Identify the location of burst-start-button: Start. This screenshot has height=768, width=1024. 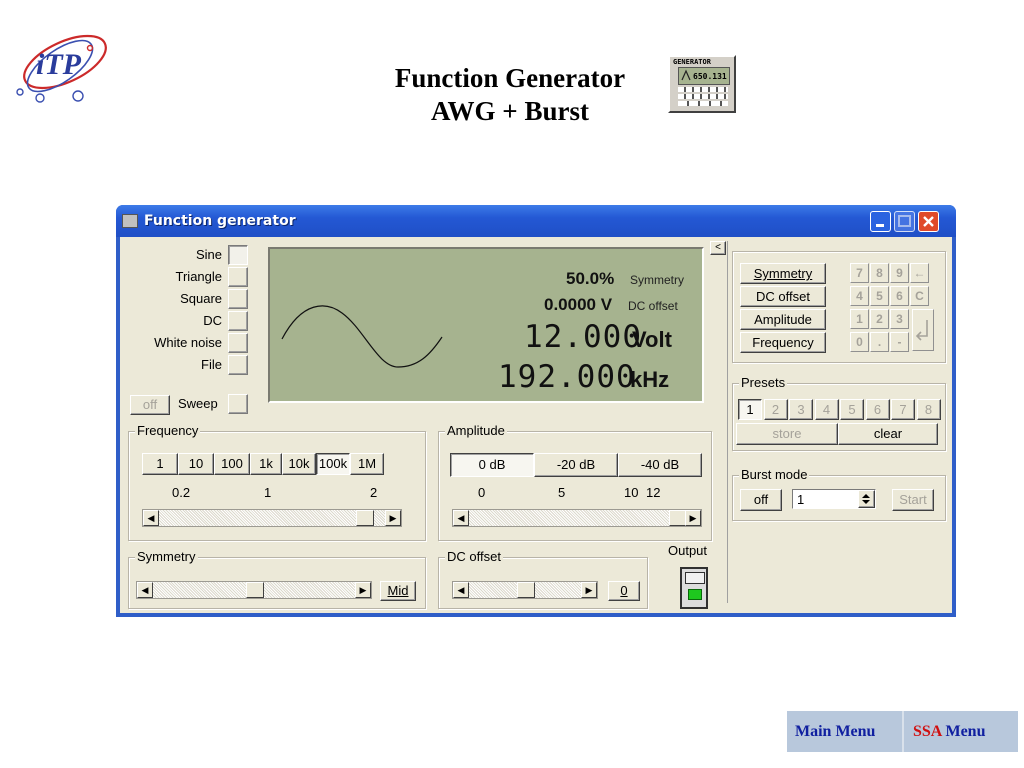
(913, 500).